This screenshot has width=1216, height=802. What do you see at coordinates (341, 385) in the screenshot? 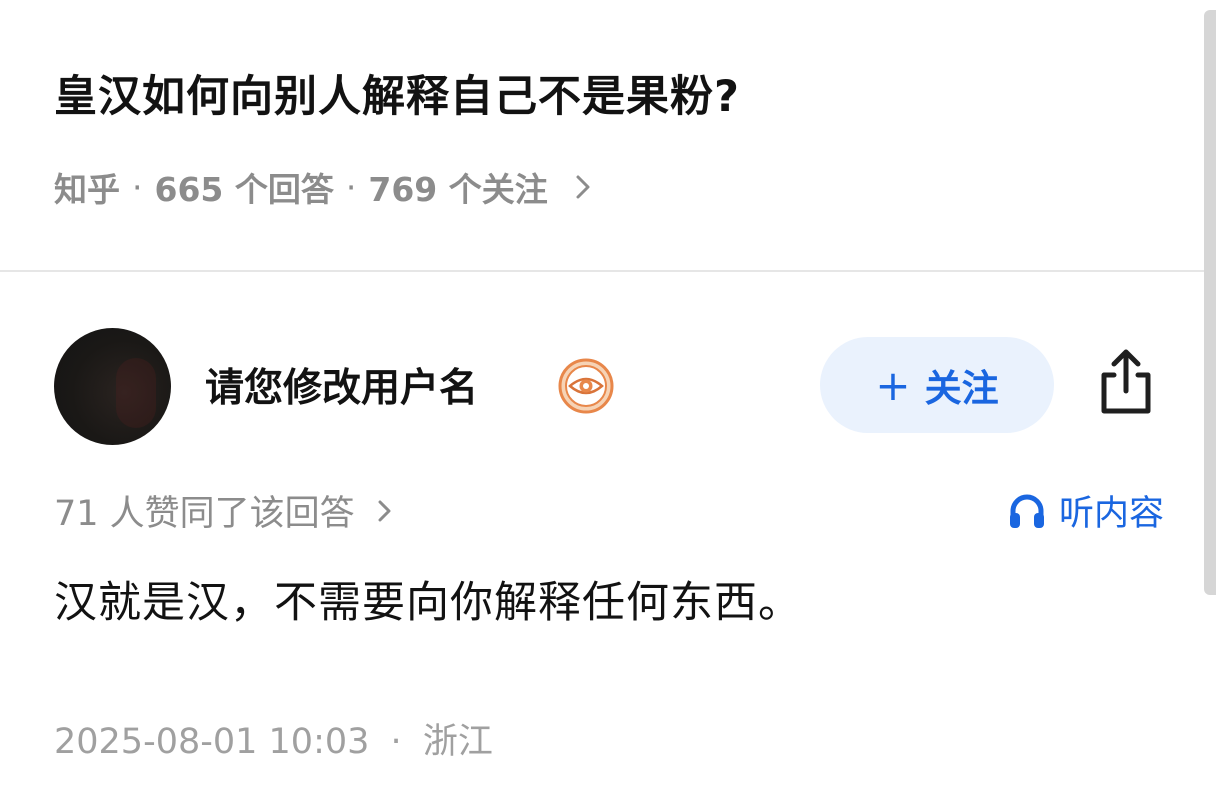
I see `author-name: 请您修改用户名` at bounding box center [341, 385].